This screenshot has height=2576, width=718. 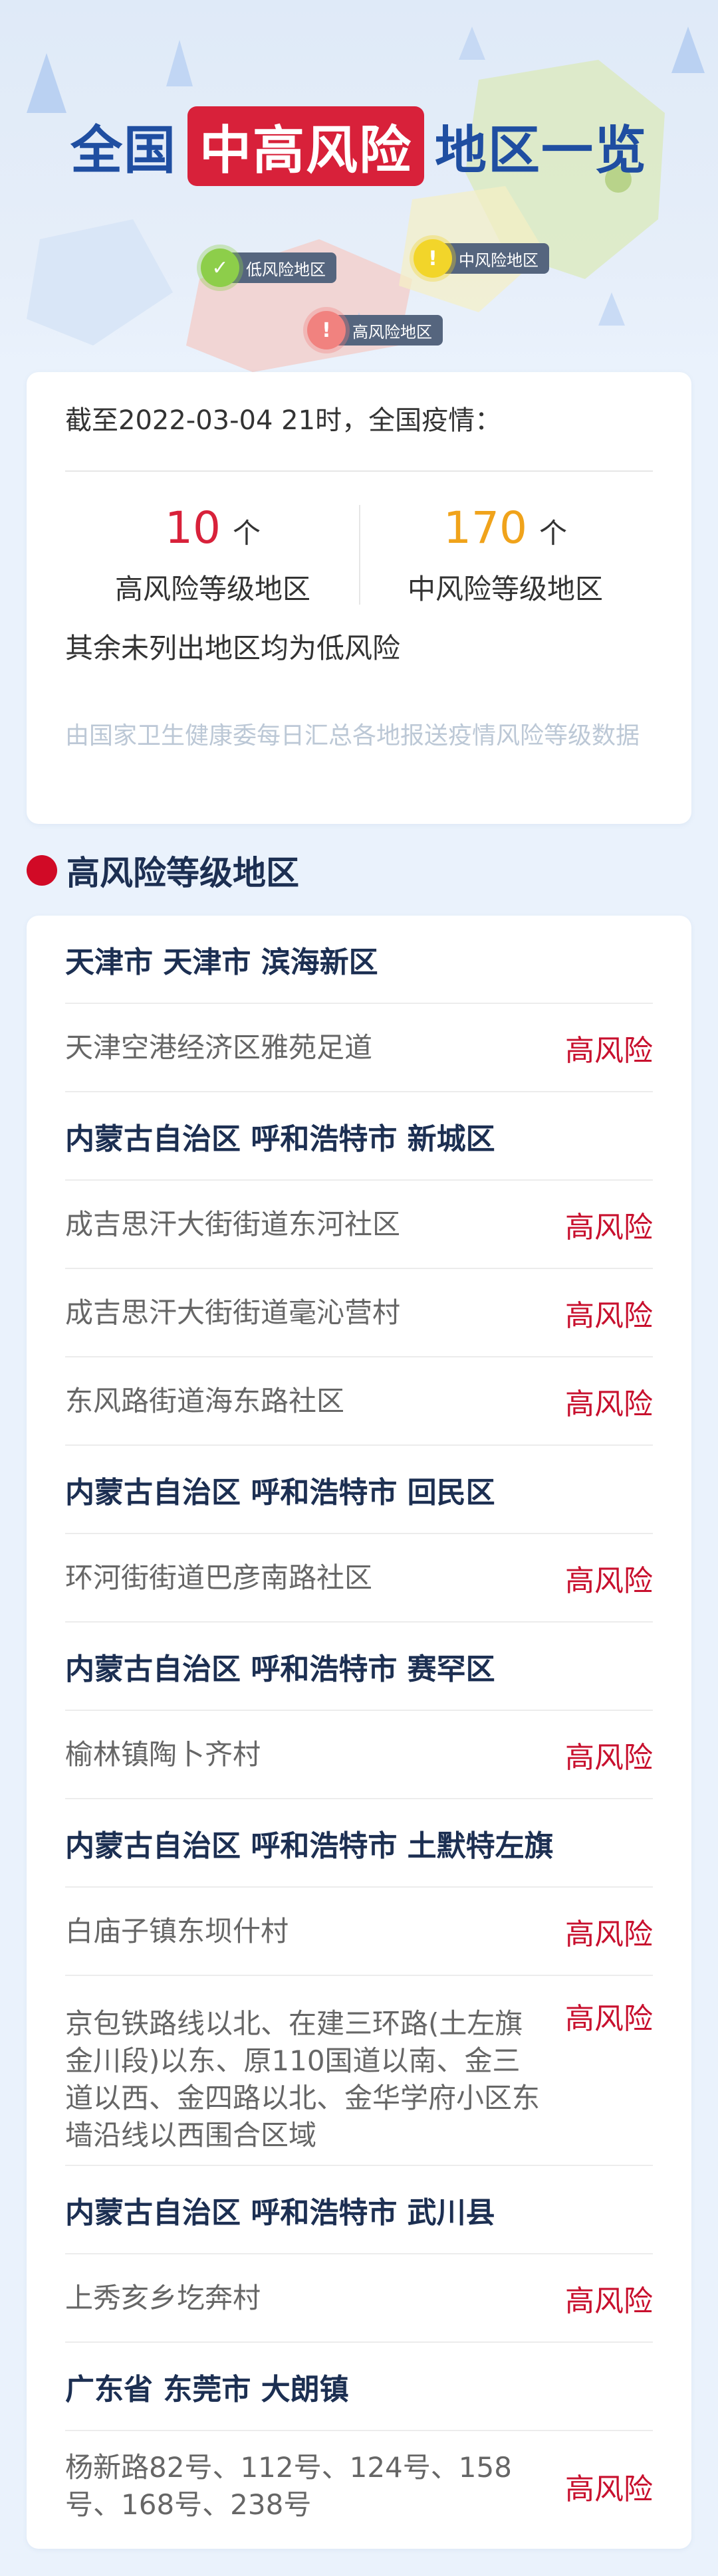 I want to click on title-highlight: 中高风险, so click(x=305, y=146).